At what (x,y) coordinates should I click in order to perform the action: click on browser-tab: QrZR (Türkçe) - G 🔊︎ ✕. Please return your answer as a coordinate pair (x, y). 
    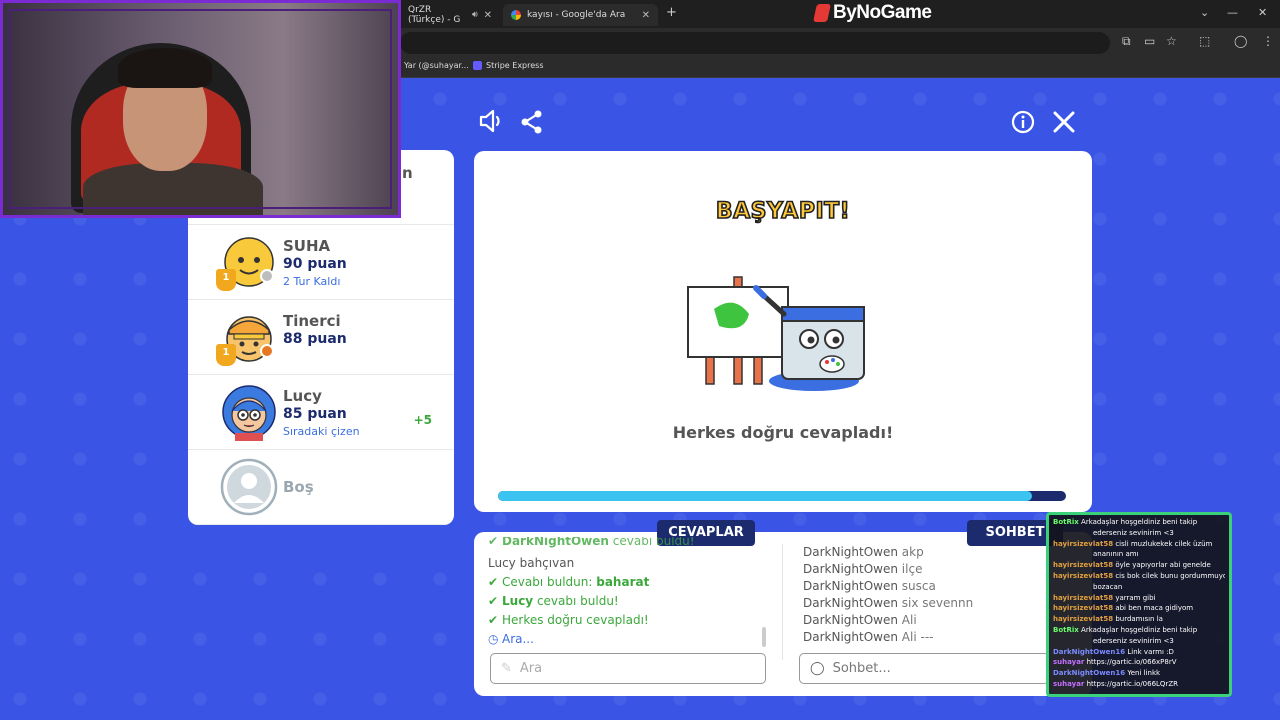
    Looking at the image, I should click on (450, 15).